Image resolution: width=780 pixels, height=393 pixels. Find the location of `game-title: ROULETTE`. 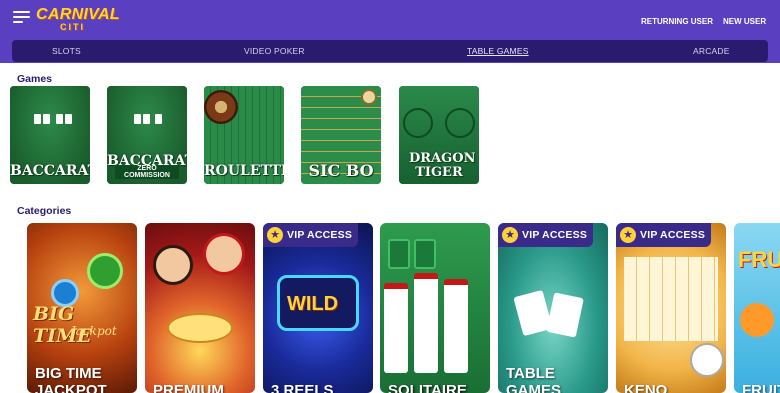

game-title: ROULETTE is located at coordinates (244, 171).